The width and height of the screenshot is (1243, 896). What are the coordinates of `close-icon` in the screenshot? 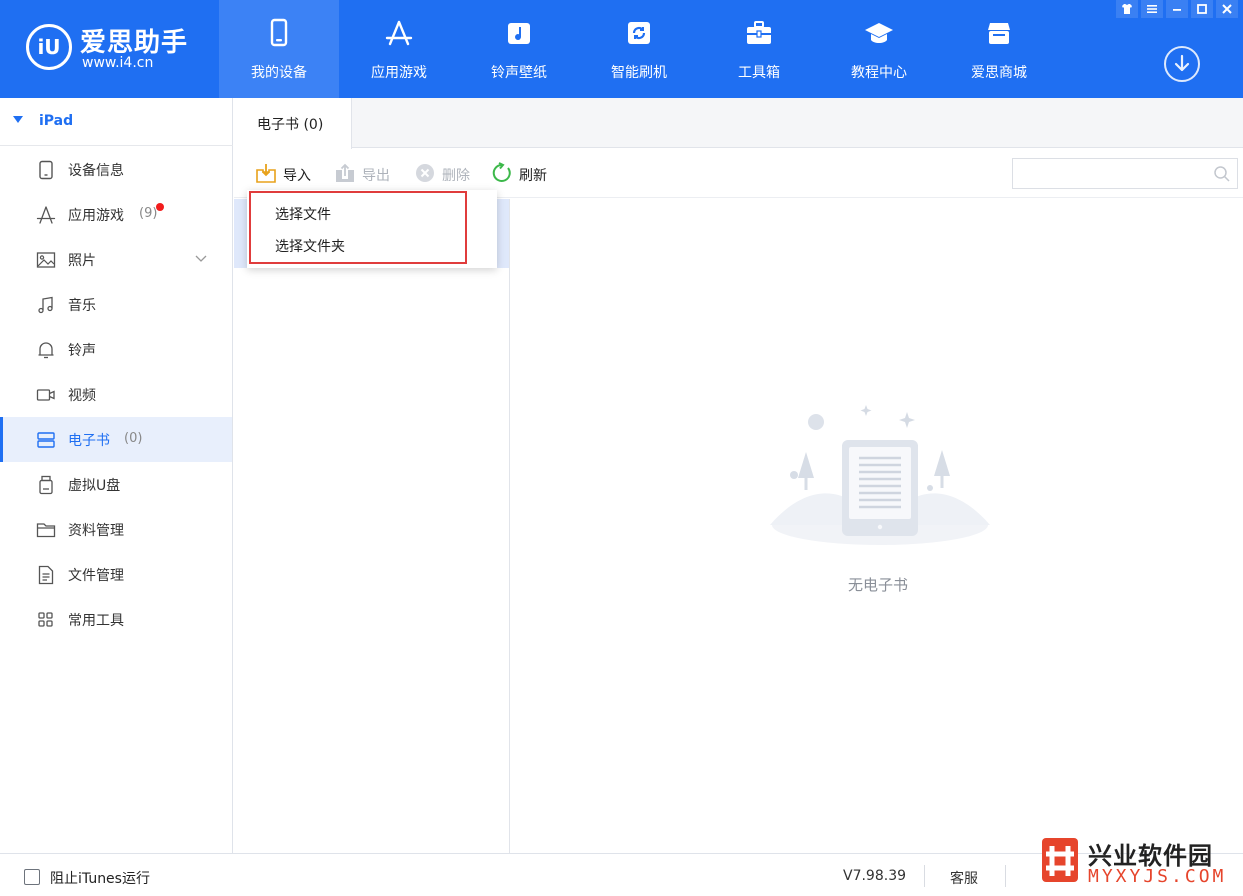 It's located at (1227, 9).